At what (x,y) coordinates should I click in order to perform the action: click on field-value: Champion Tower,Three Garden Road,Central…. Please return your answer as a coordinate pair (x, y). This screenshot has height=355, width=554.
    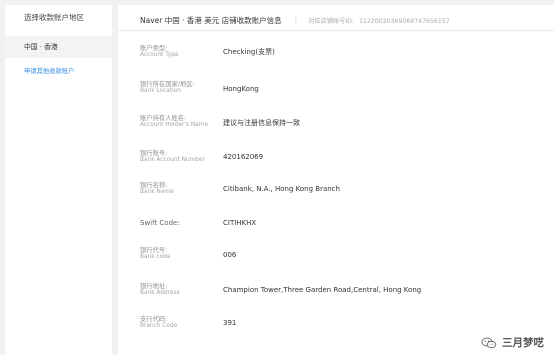
    Looking at the image, I should click on (322, 290).